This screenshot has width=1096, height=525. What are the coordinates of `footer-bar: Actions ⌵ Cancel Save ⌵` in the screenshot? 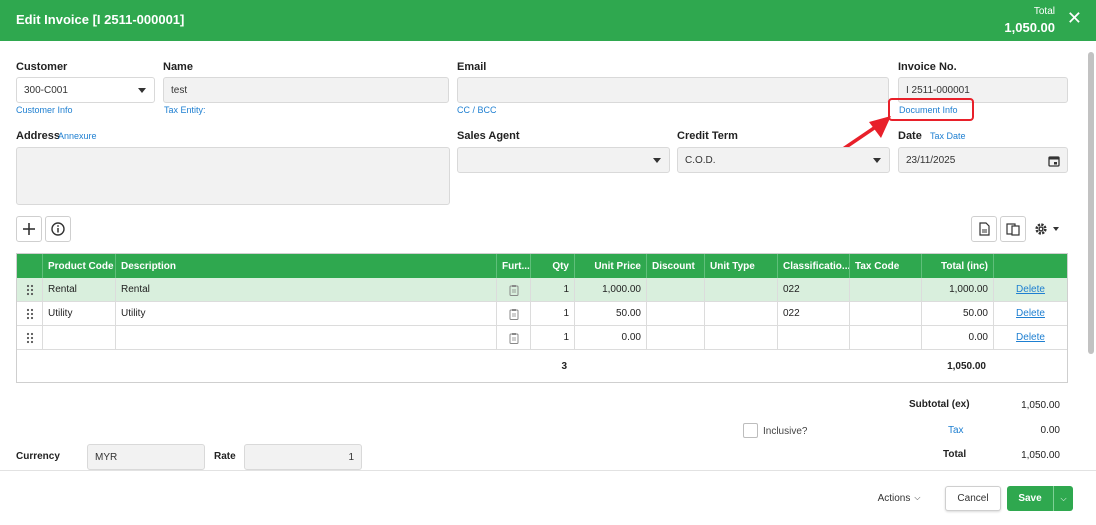 It's located at (548, 497).